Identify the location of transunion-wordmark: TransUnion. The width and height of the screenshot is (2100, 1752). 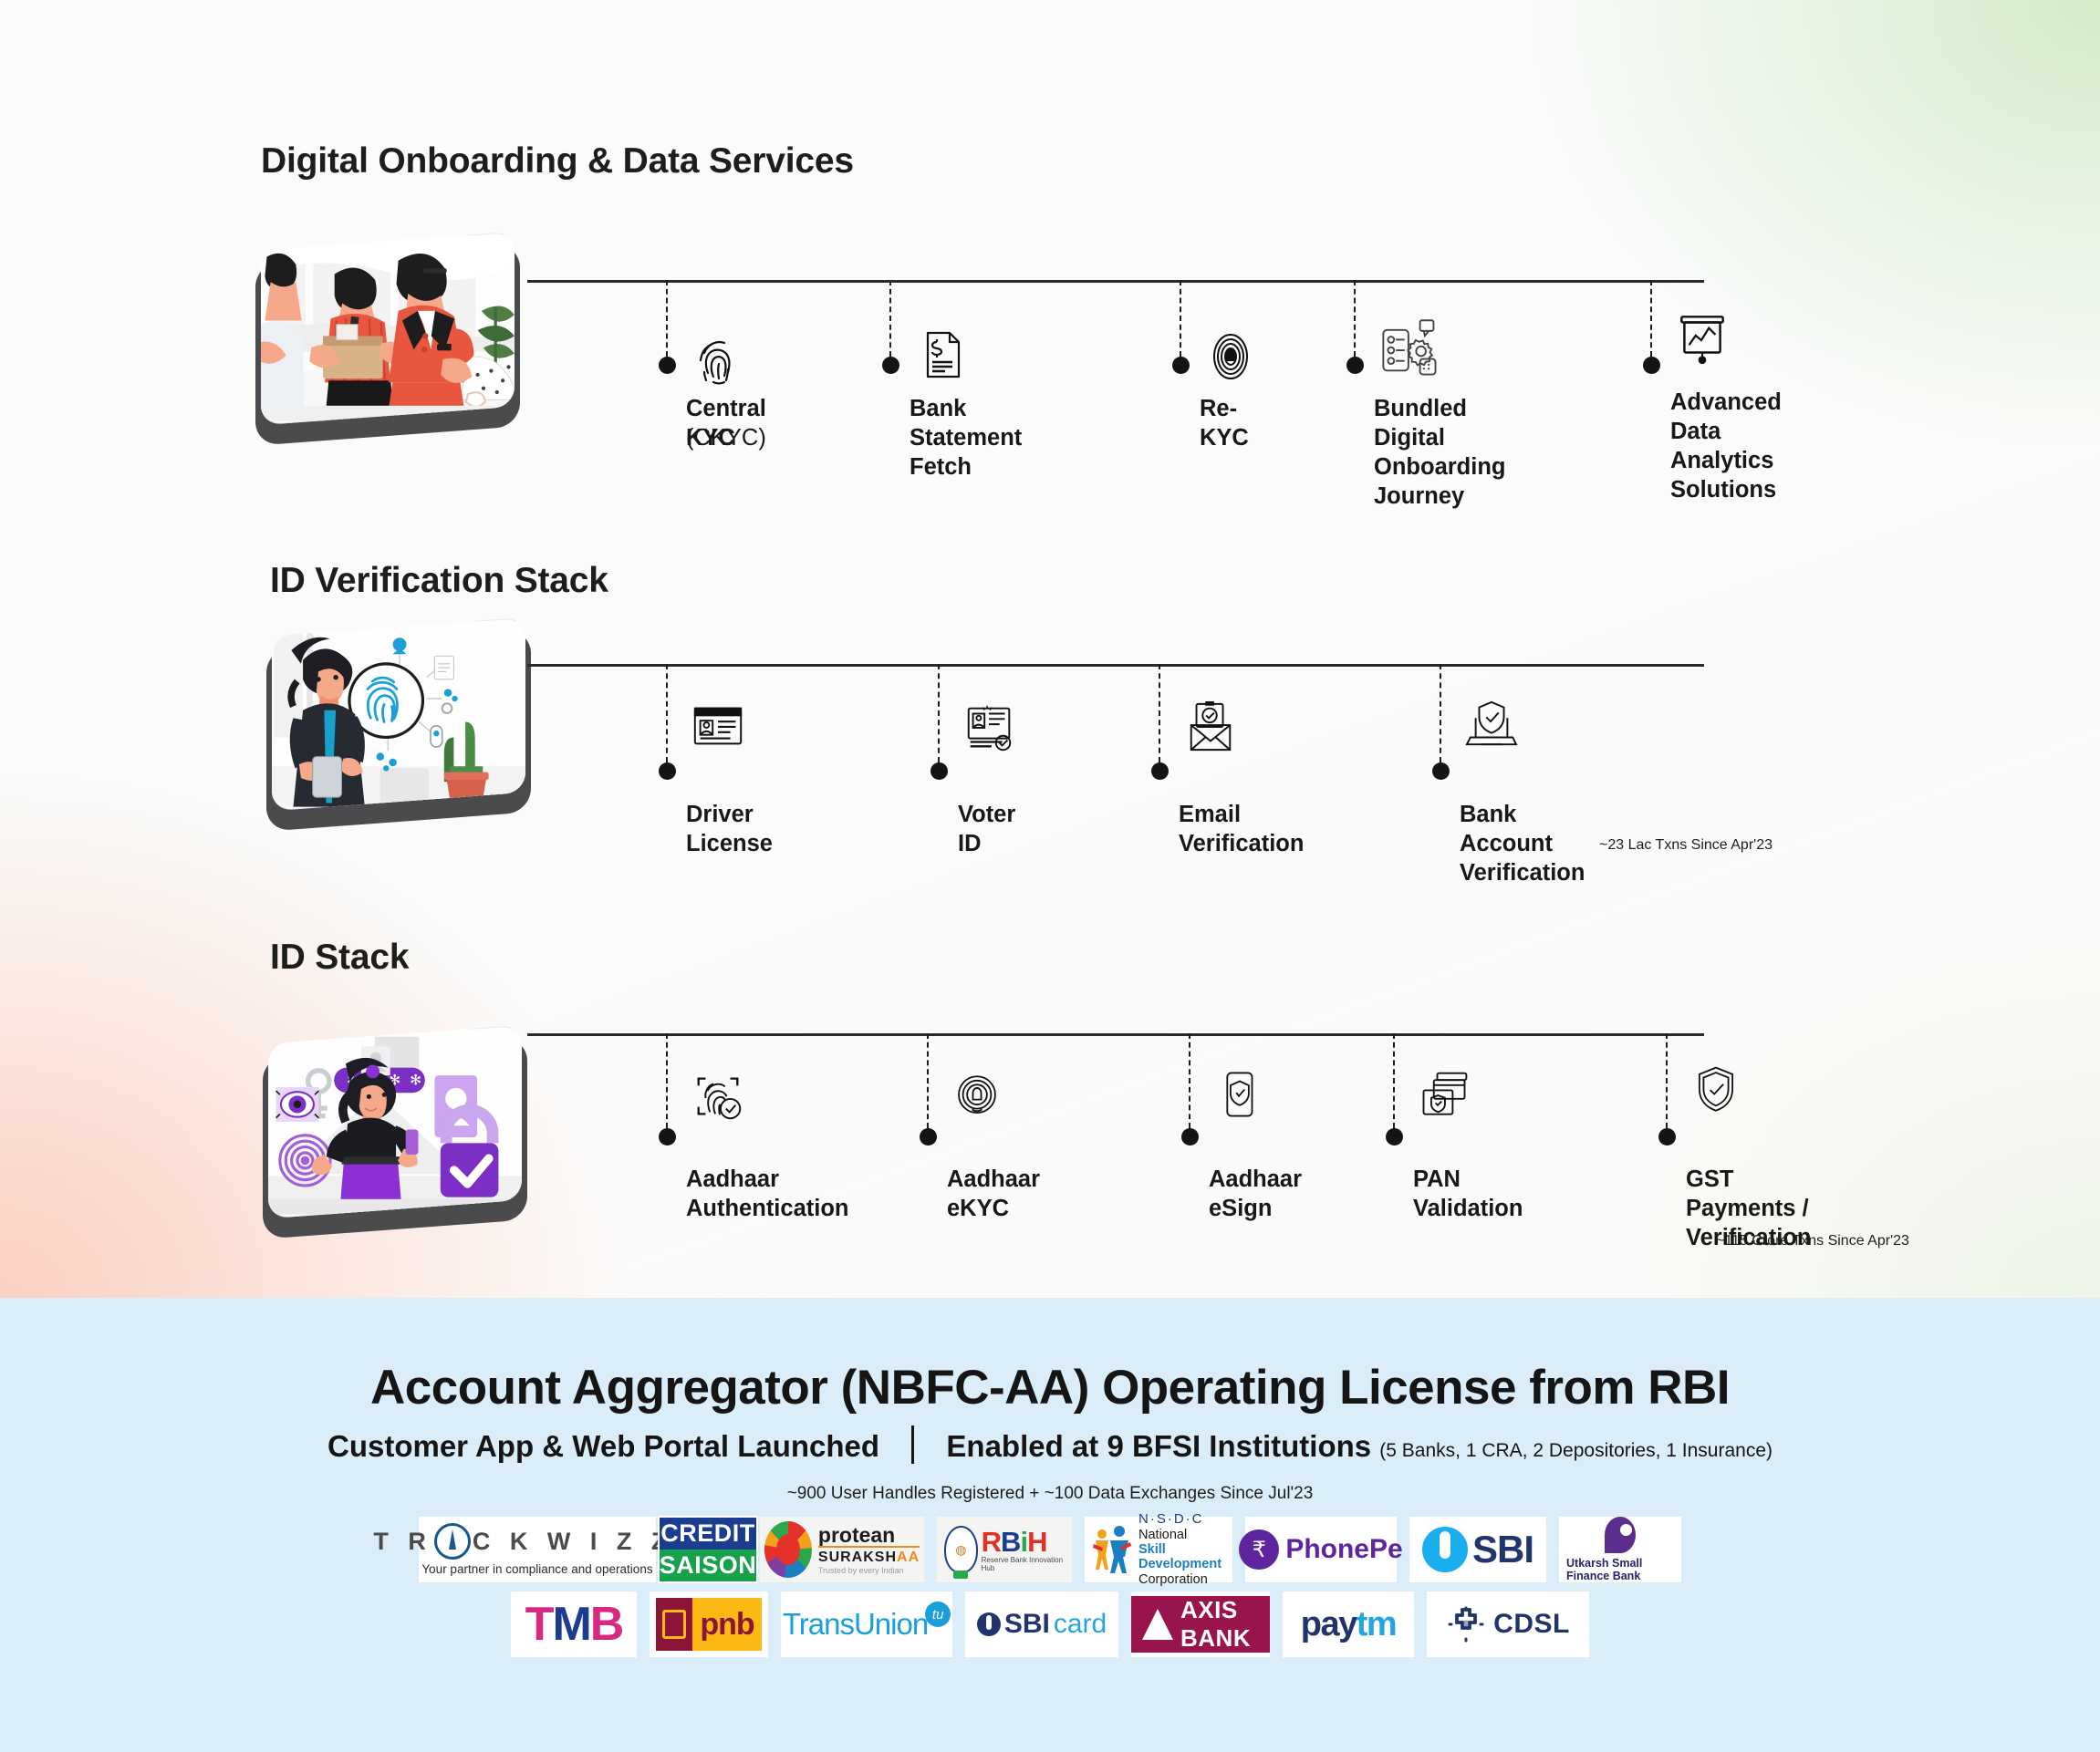
(855, 1624).